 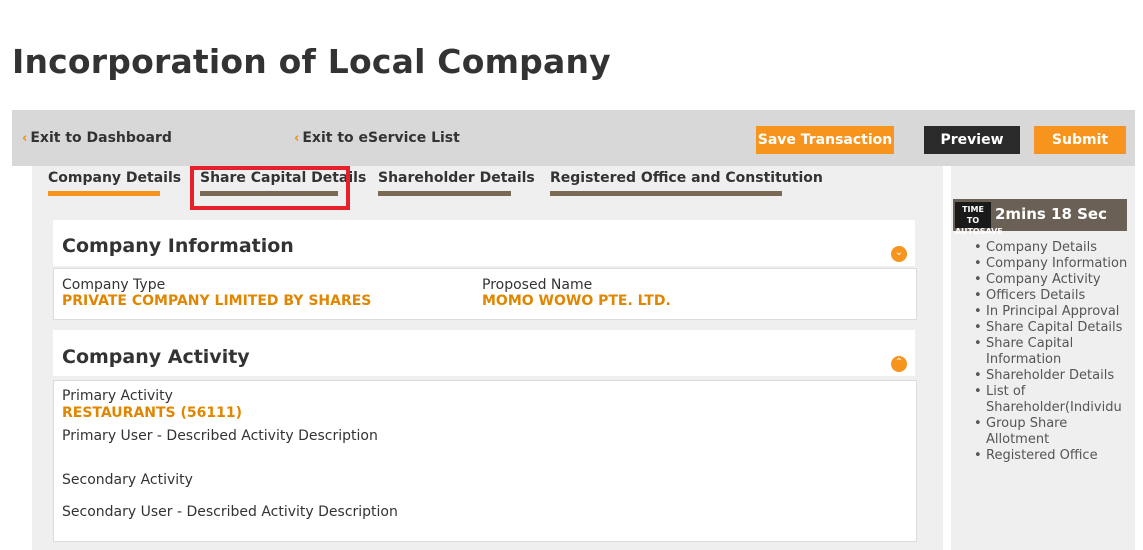 What do you see at coordinates (156, 357) in the screenshot?
I see `company-activity-title: Company Activity` at bounding box center [156, 357].